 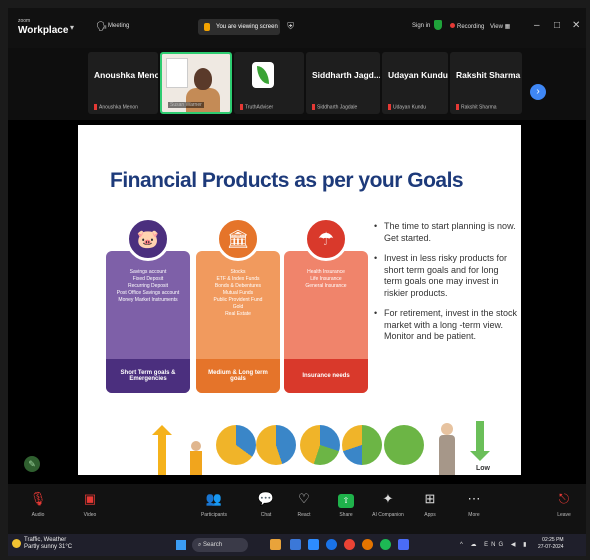 I want to click on bank-icon: 🏛, so click(x=238, y=239).